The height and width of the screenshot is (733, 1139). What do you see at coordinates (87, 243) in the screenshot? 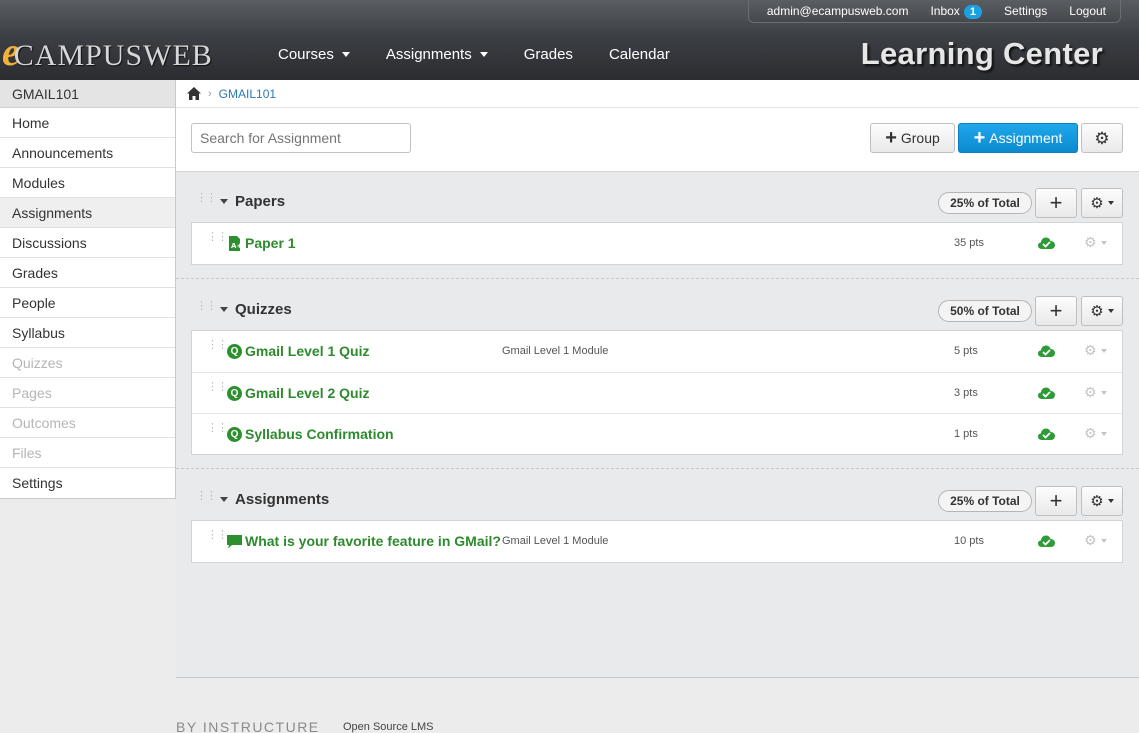
I see `sidebar-item-discussions: Discussions` at bounding box center [87, 243].